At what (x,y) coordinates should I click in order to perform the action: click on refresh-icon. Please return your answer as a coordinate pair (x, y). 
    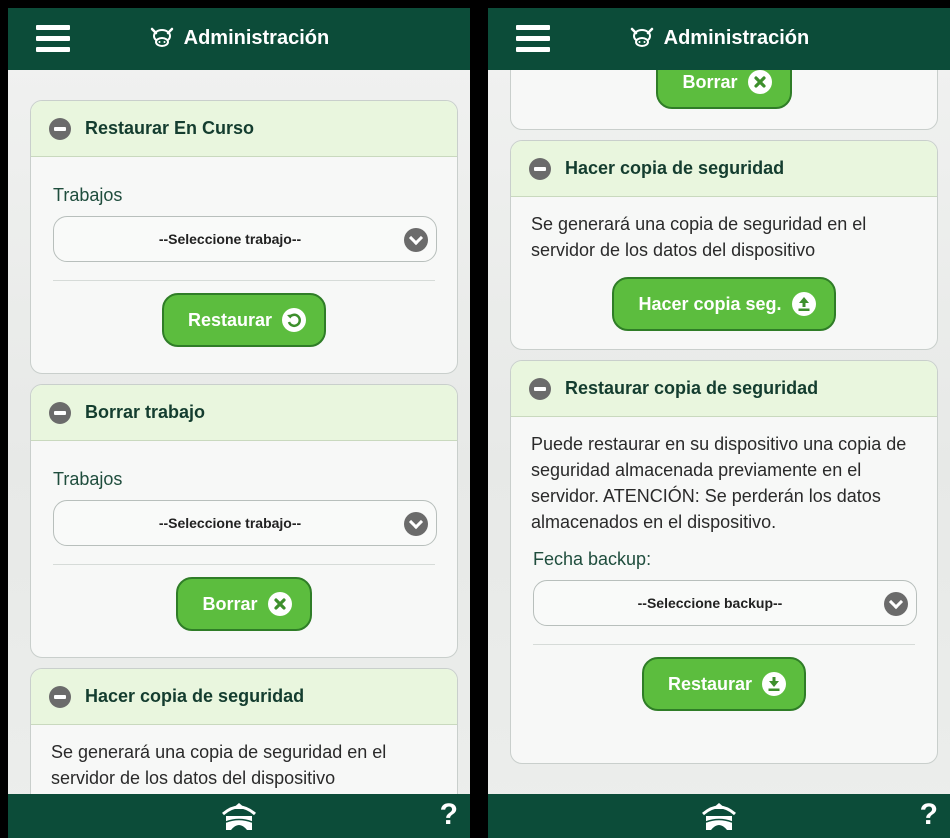
    Looking at the image, I should click on (294, 320).